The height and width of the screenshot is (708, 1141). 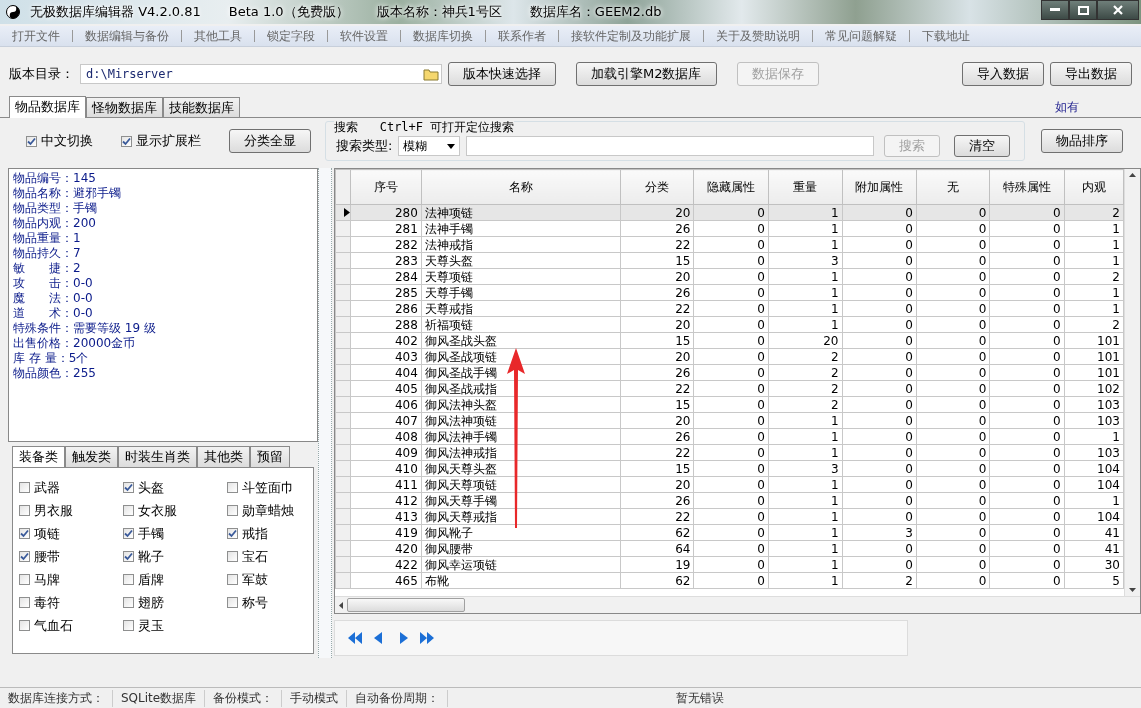 I want to click on table-cell: 26, so click(x=657, y=372).